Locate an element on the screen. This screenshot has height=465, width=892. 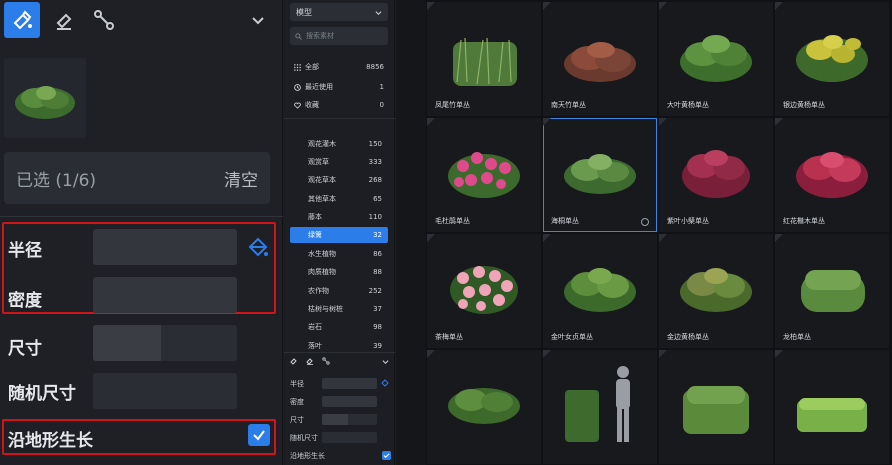
follow-terrain-label: 沿地形生长 is located at coordinates (50, 441).